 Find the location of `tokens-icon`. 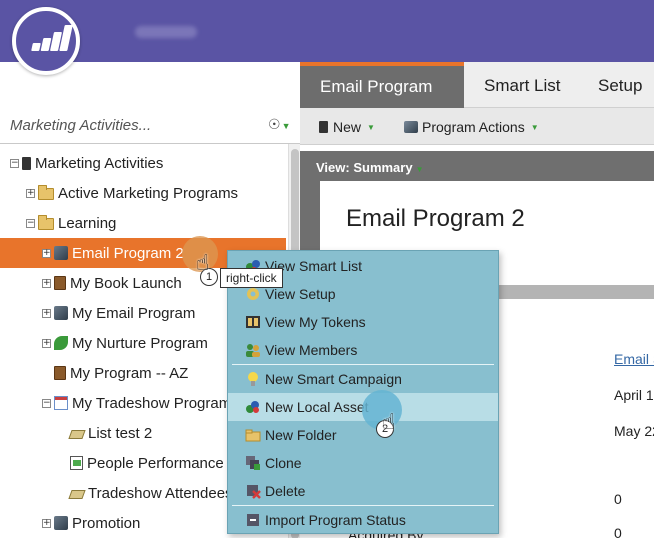

tokens-icon is located at coordinates (253, 322).